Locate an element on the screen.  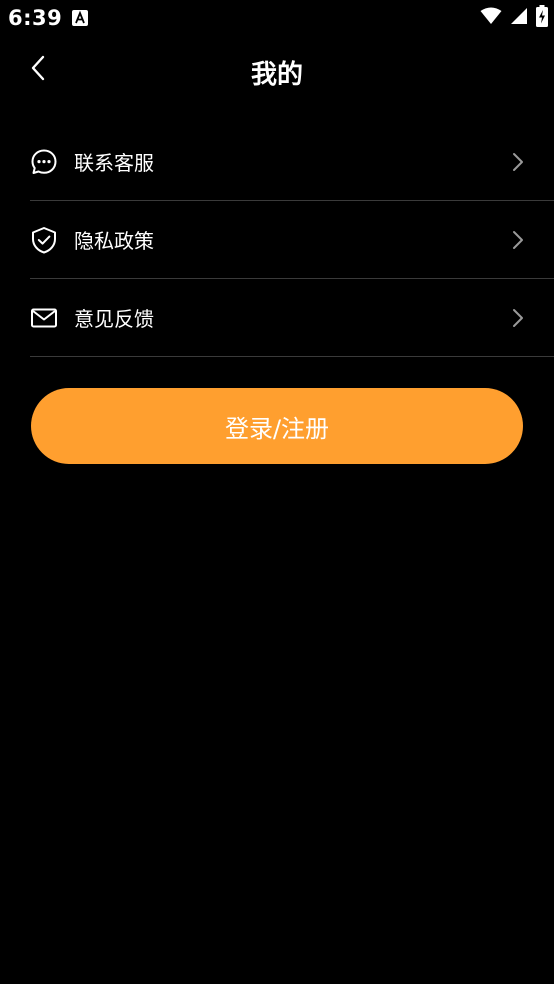
notification-a-icon is located at coordinates (80, 18).